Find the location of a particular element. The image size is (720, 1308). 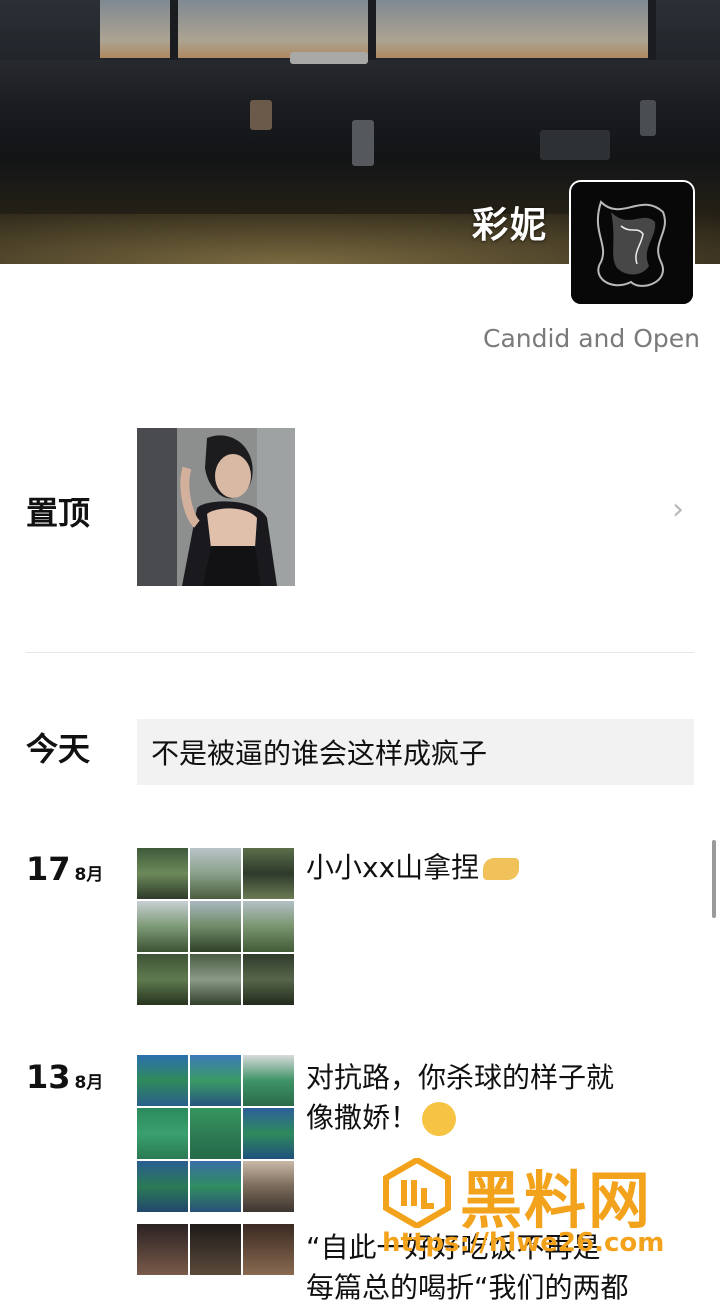

cover-bottle is located at coordinates (648, 118).